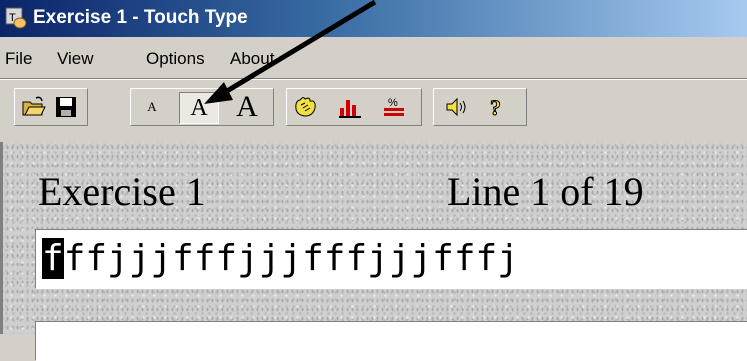  What do you see at coordinates (140, 17) in the screenshot?
I see `window-title: Exercise 1 - Touch Type` at bounding box center [140, 17].